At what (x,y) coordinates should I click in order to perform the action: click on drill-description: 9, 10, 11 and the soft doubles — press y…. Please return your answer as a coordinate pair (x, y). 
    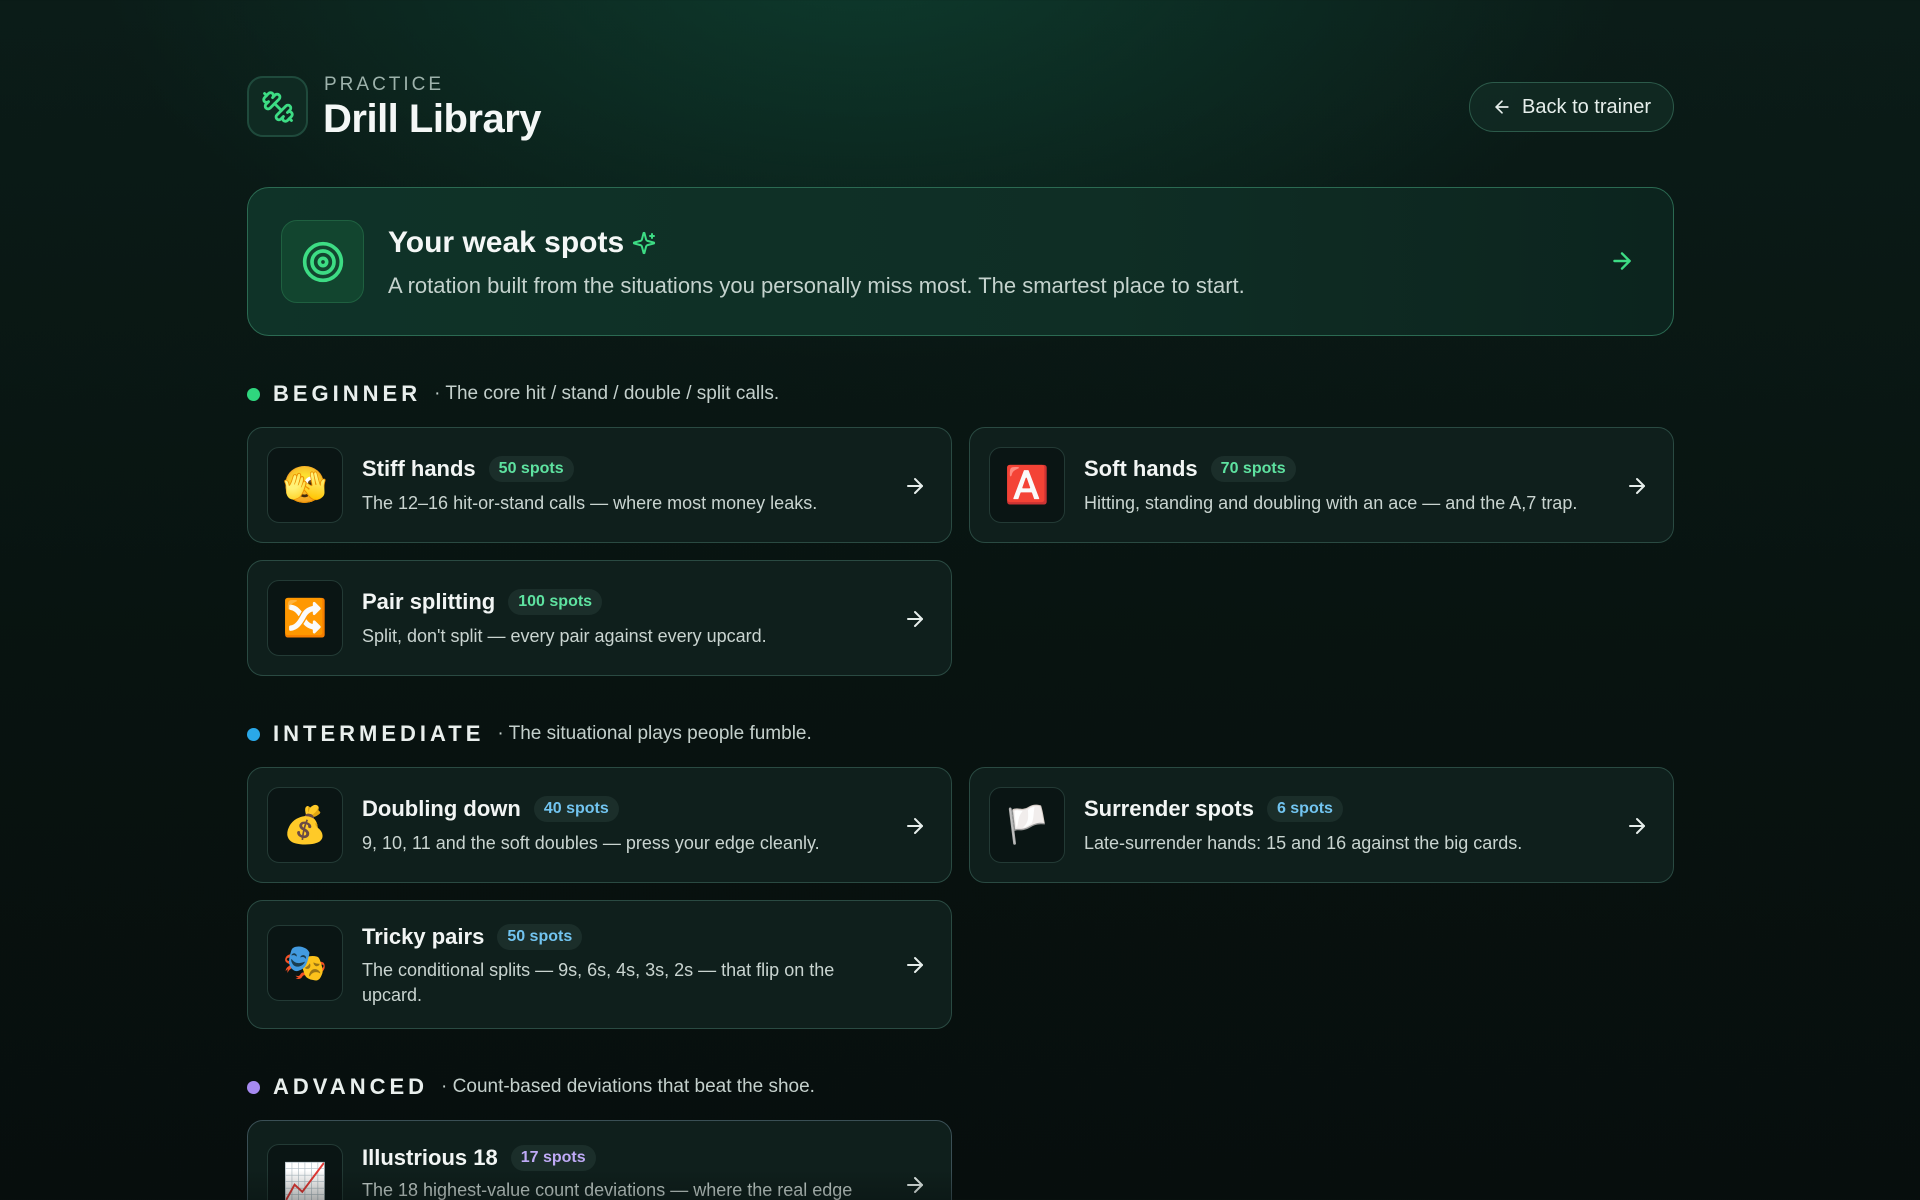
    Looking at the image, I should click on (591, 843).